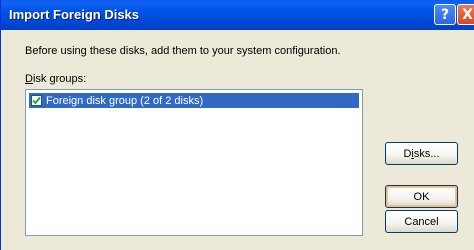 The image size is (474, 250). I want to click on checkmark-icon, so click(36, 100).